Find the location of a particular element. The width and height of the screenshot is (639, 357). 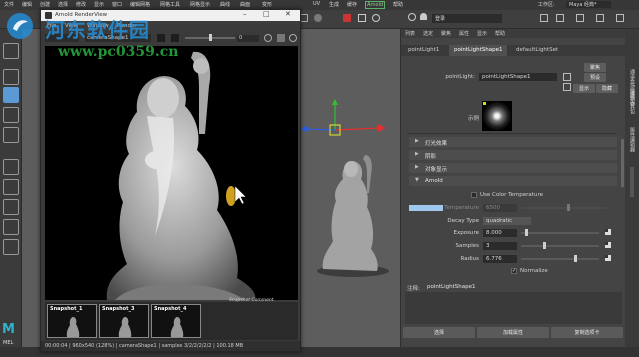

login-dropdown: 登录 is located at coordinates (467, 18).